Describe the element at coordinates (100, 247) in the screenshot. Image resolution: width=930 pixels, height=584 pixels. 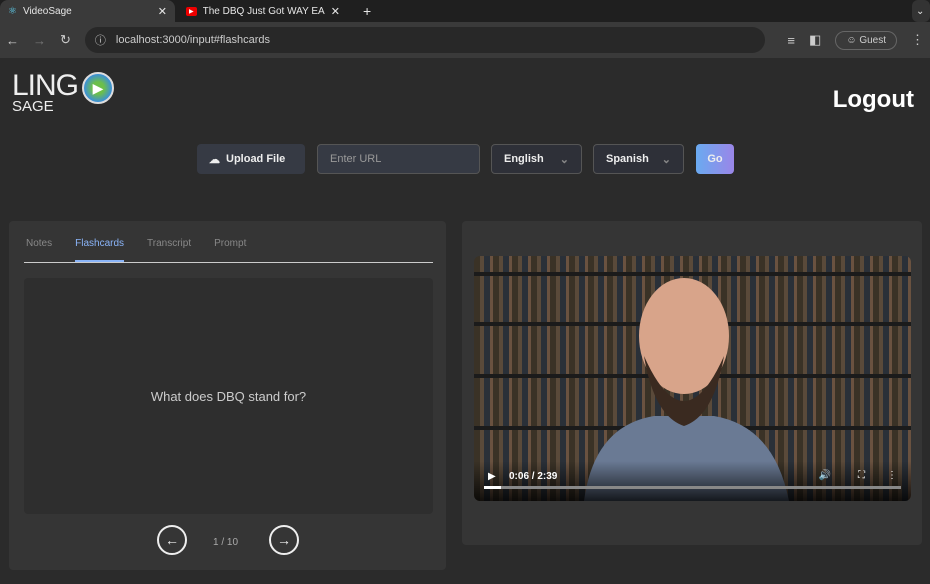
I see `tab-flashcards: Flashcards` at that location.